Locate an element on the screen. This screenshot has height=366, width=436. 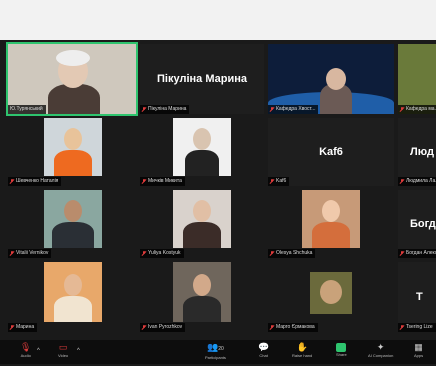
share-button: Share is located at coordinates (341, 352).